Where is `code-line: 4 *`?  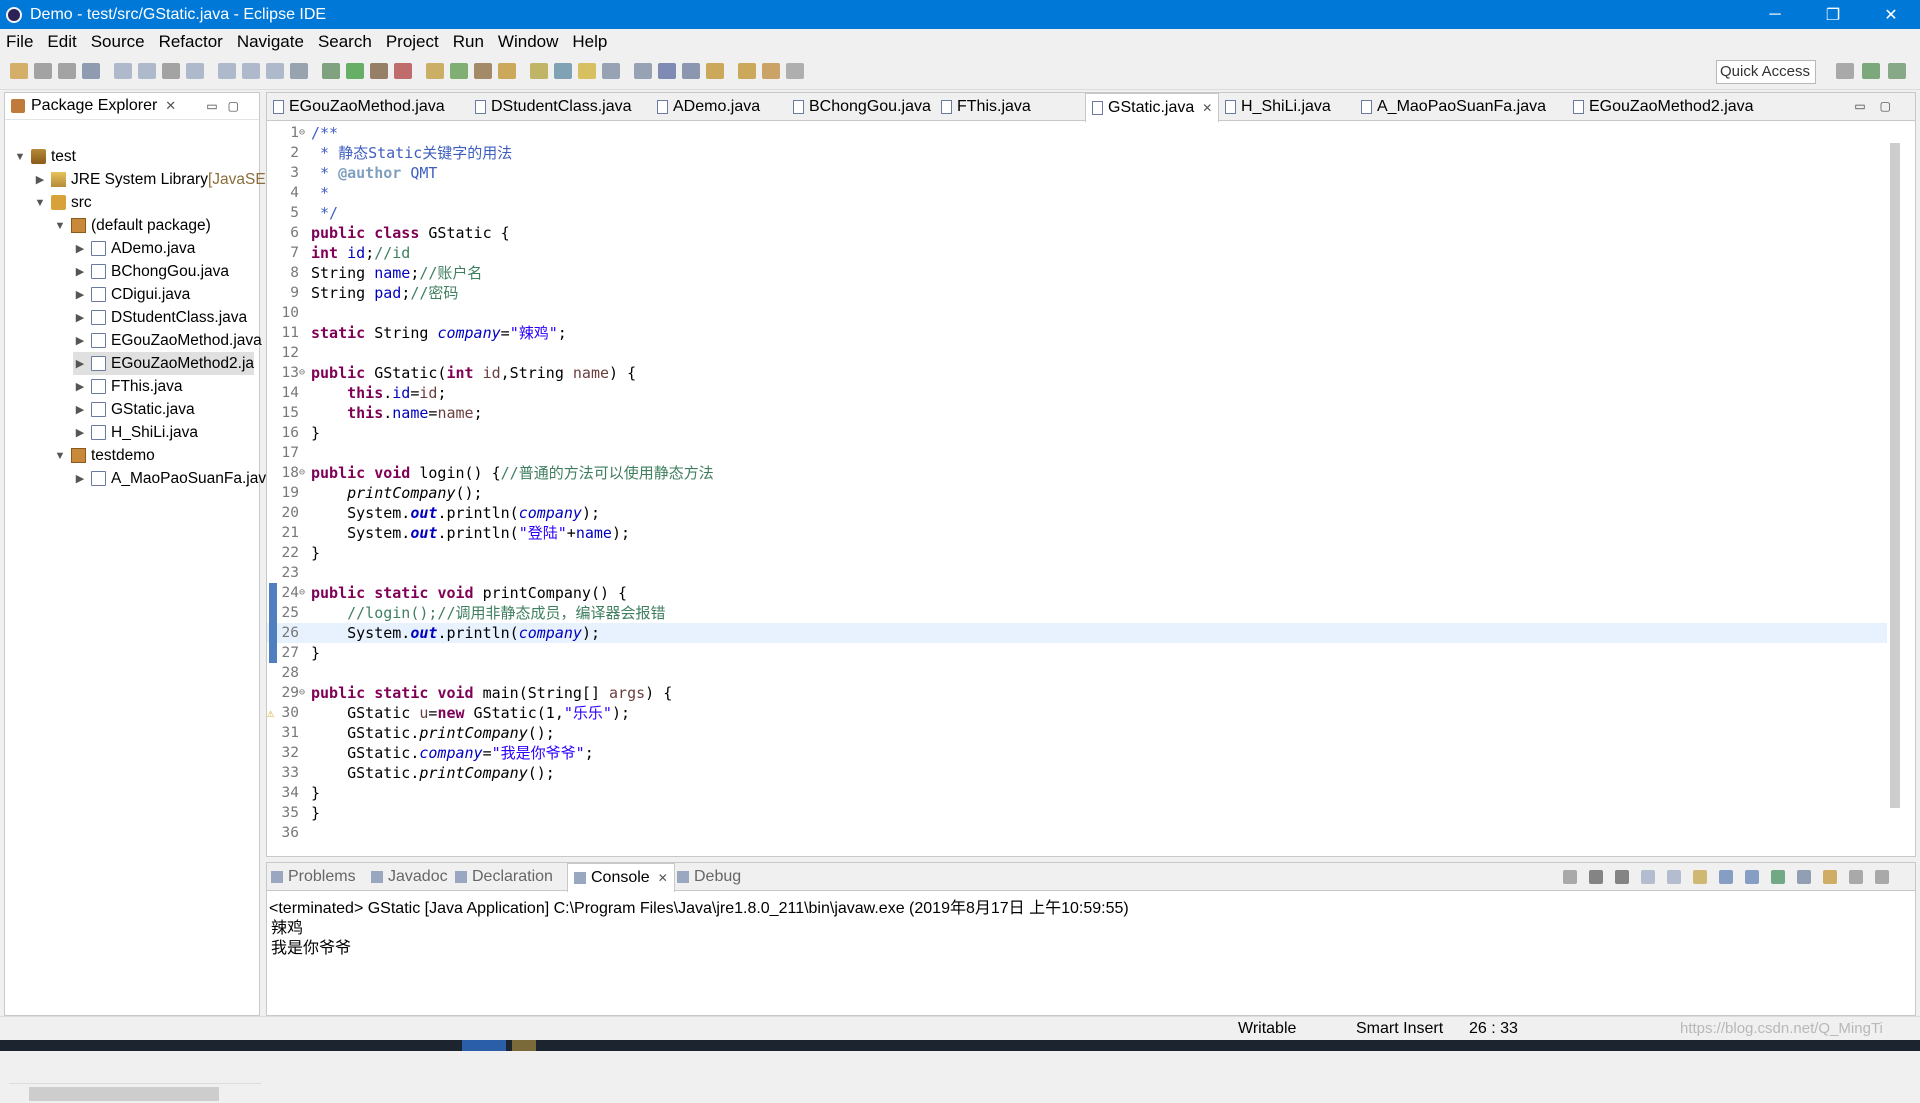
code-line: 4 * is located at coordinates (1077, 193).